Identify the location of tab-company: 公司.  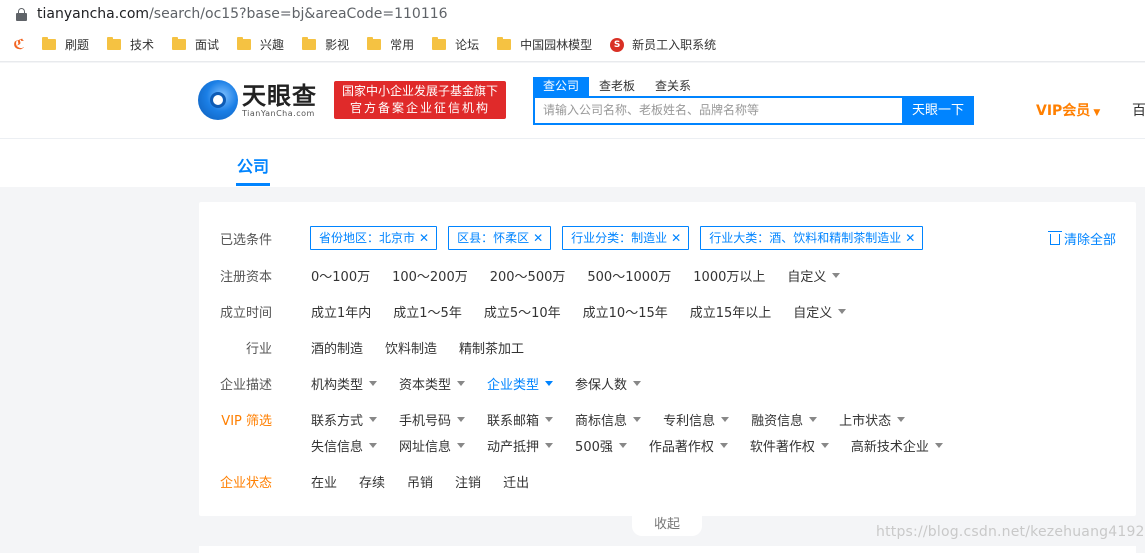
(253, 165).